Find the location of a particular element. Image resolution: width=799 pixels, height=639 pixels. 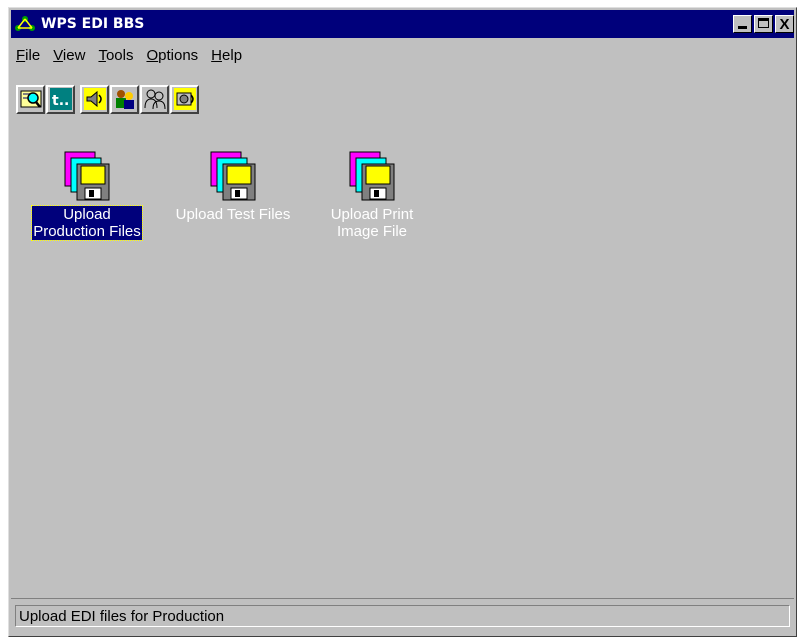

minimize-button is located at coordinates (742, 24).